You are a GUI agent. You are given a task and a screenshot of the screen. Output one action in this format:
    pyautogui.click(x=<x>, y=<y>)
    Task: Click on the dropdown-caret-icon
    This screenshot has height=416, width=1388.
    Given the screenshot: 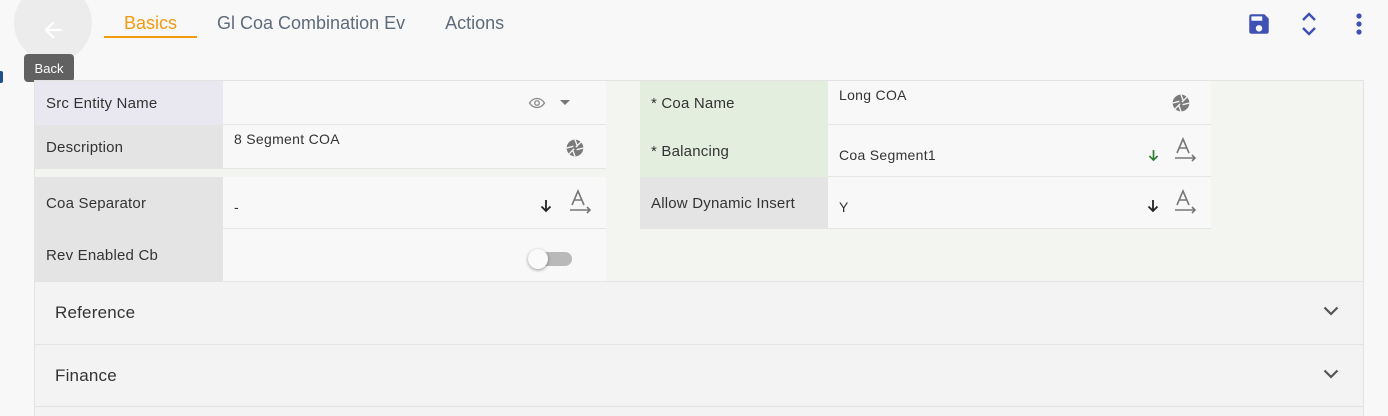 What is the action you would take?
    pyautogui.click(x=565, y=103)
    